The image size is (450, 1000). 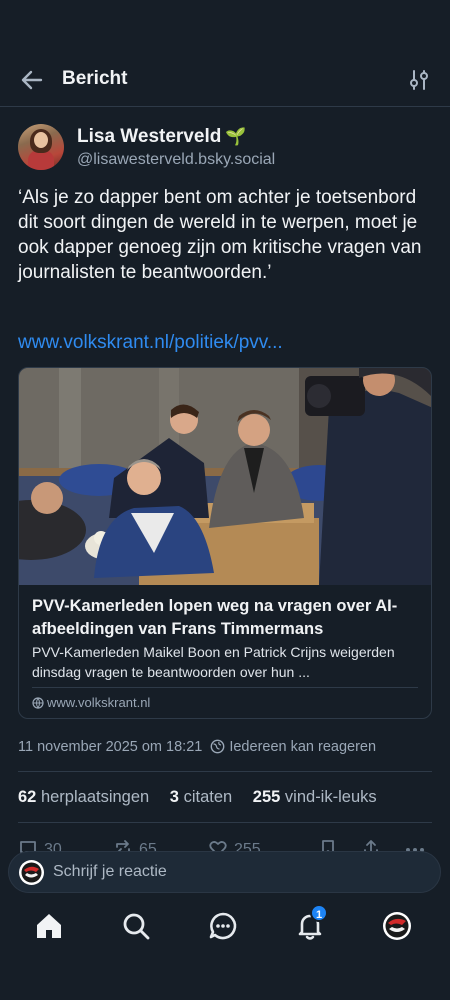 What do you see at coordinates (95, 797) in the screenshot?
I see `reposts-label: herplaatsingen` at bounding box center [95, 797].